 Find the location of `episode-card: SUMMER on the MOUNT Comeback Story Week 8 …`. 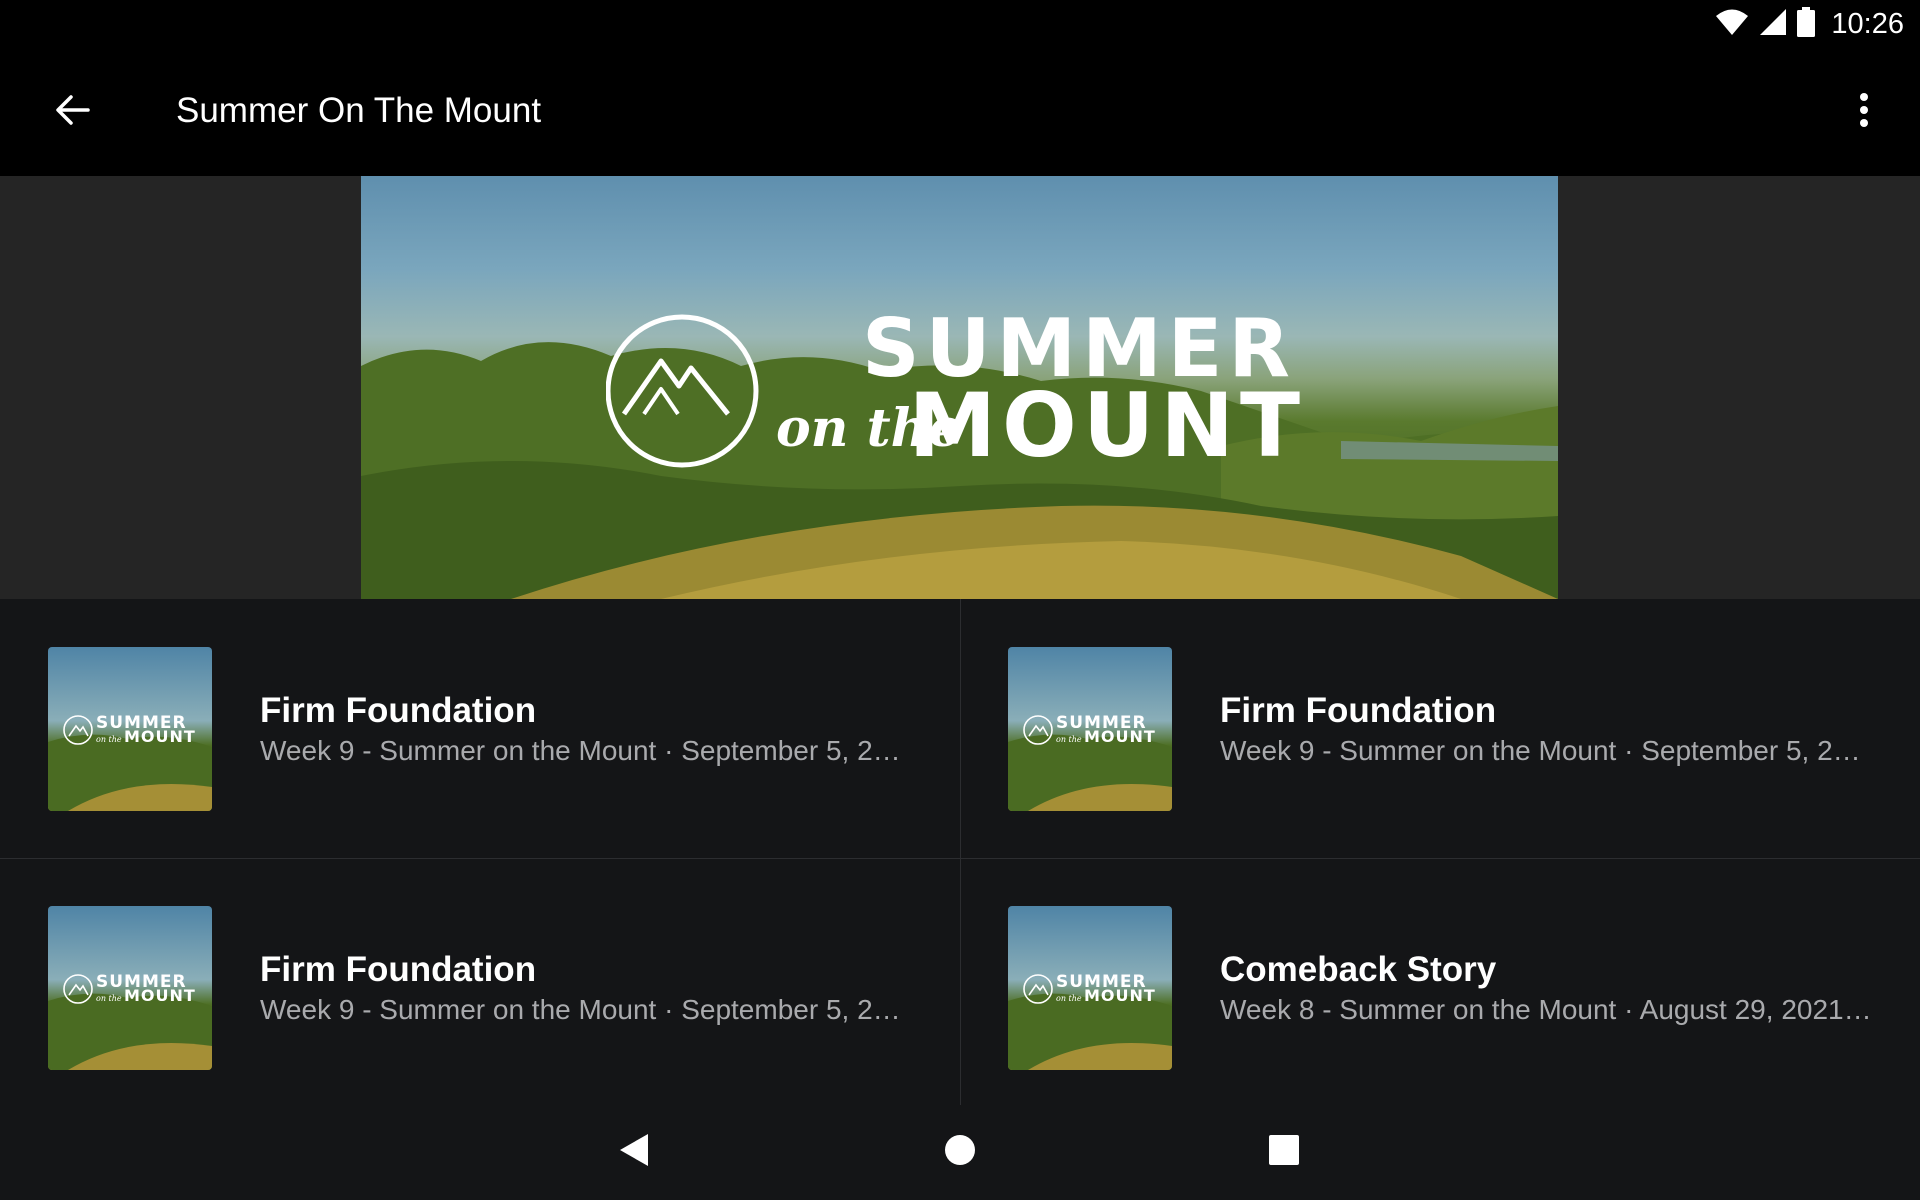

episode-card: SUMMER on the MOUNT Comeback Story Week 8 … is located at coordinates (1440, 988).